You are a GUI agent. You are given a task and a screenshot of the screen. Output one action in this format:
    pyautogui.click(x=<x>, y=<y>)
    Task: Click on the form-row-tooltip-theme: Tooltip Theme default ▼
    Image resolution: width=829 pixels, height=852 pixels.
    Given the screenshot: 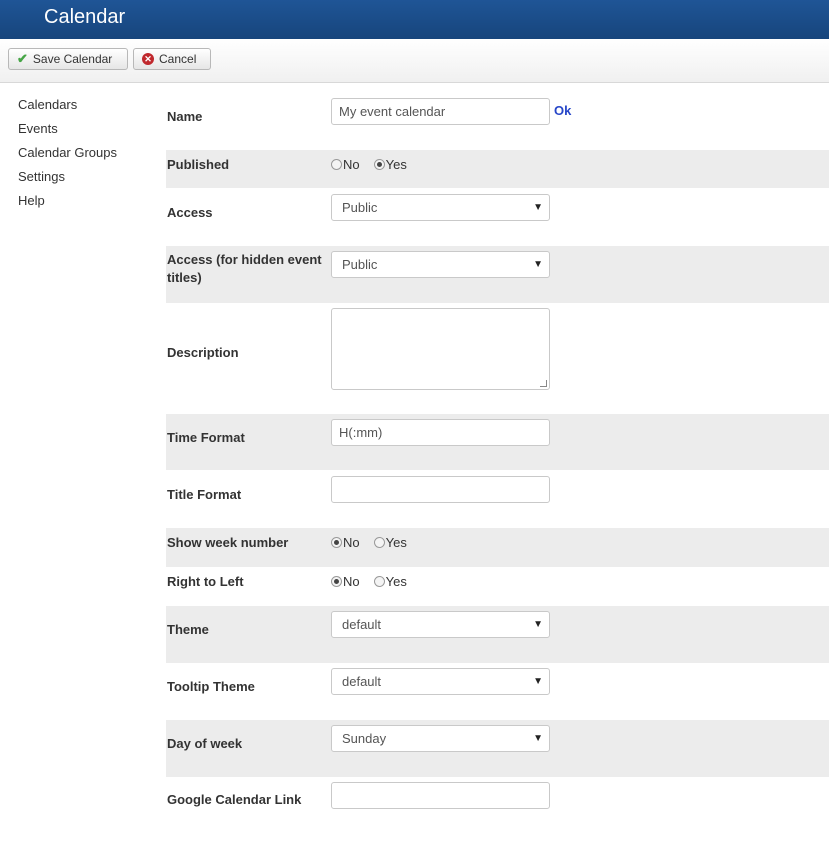 What is the action you would take?
    pyautogui.click(x=497, y=691)
    